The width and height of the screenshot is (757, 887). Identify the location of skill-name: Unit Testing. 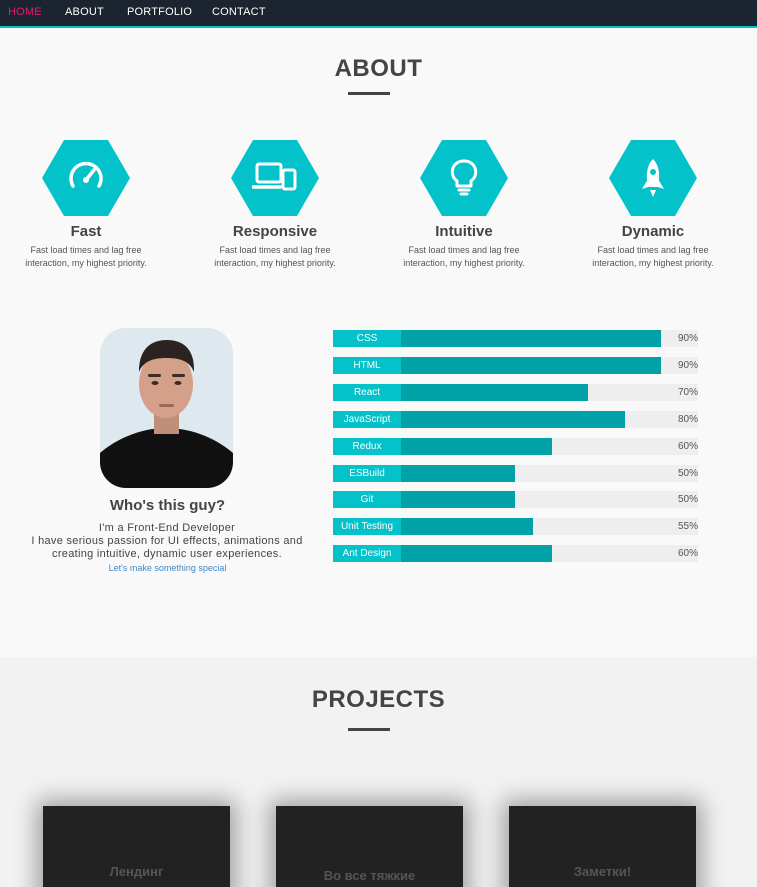
(367, 526).